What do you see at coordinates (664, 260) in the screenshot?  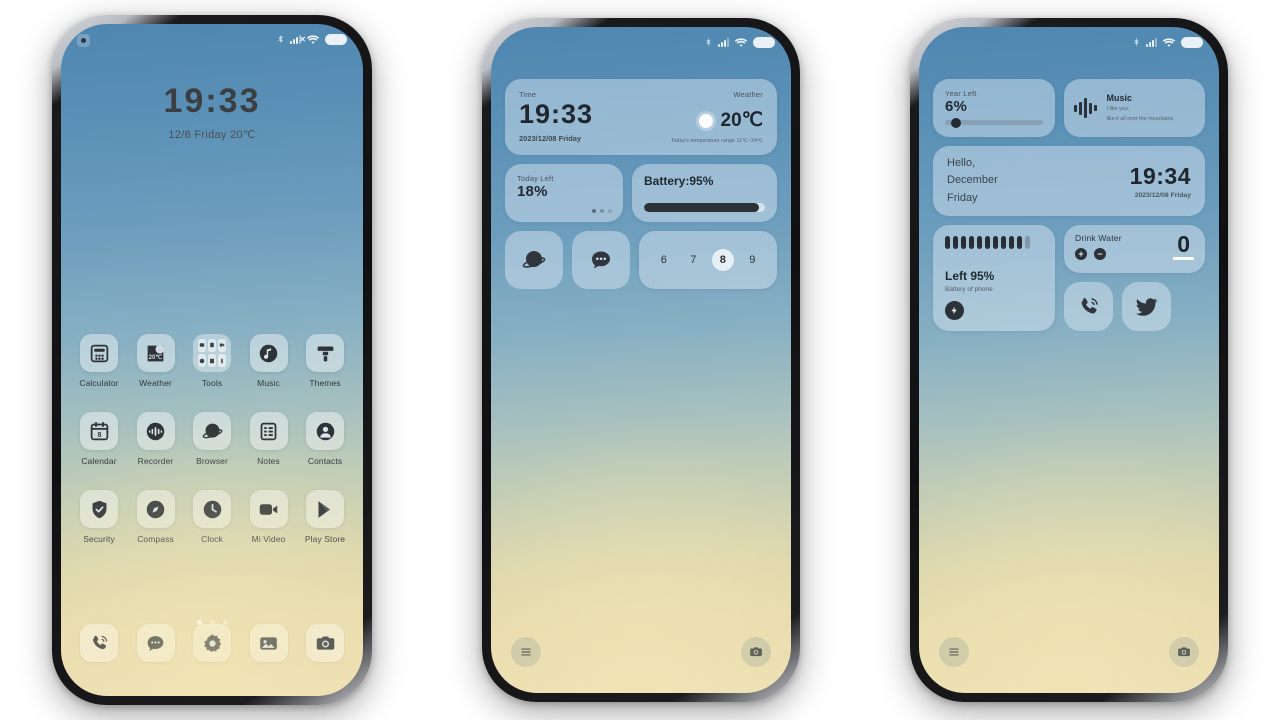 I see `date-option: 6` at bounding box center [664, 260].